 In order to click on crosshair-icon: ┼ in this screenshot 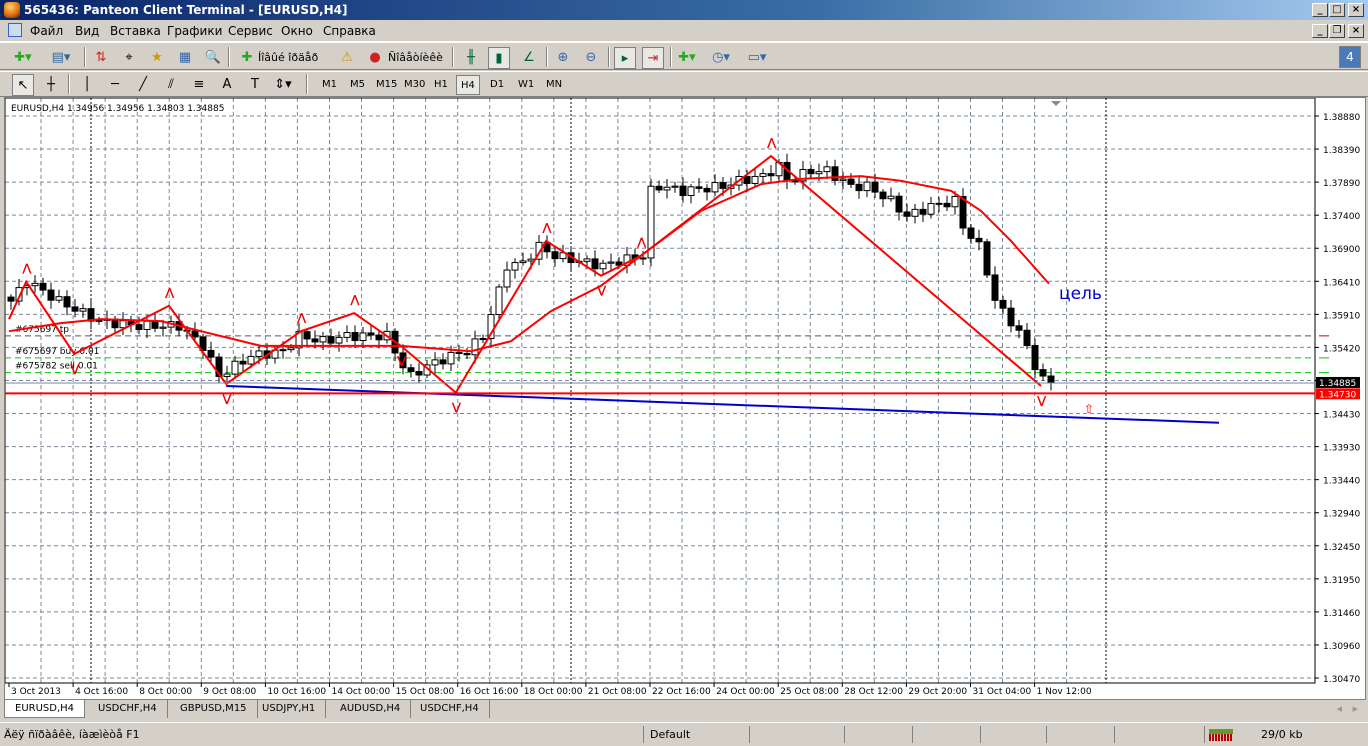, I will do `click(51, 85)`.